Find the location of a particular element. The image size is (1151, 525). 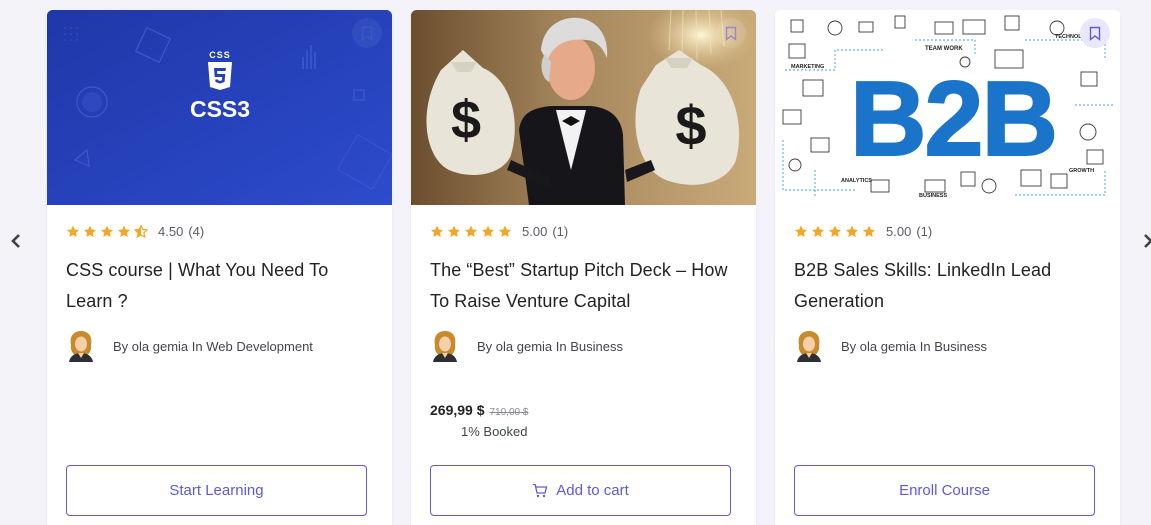

b2b-label-business: BUSINESS is located at coordinates (933, 196).